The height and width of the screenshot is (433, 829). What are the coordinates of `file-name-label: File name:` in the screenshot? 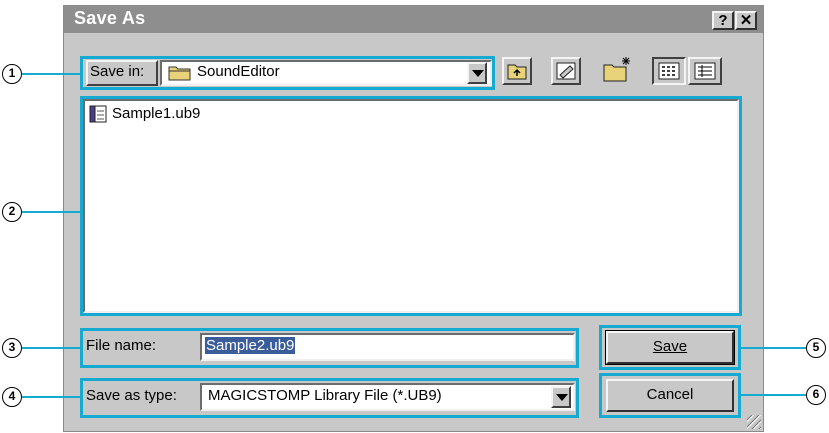 It's located at (121, 345).